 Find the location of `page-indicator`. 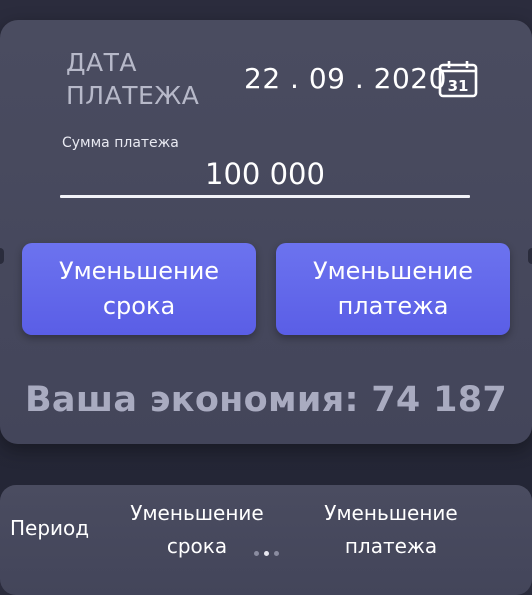

page-indicator is located at coordinates (266, 553).